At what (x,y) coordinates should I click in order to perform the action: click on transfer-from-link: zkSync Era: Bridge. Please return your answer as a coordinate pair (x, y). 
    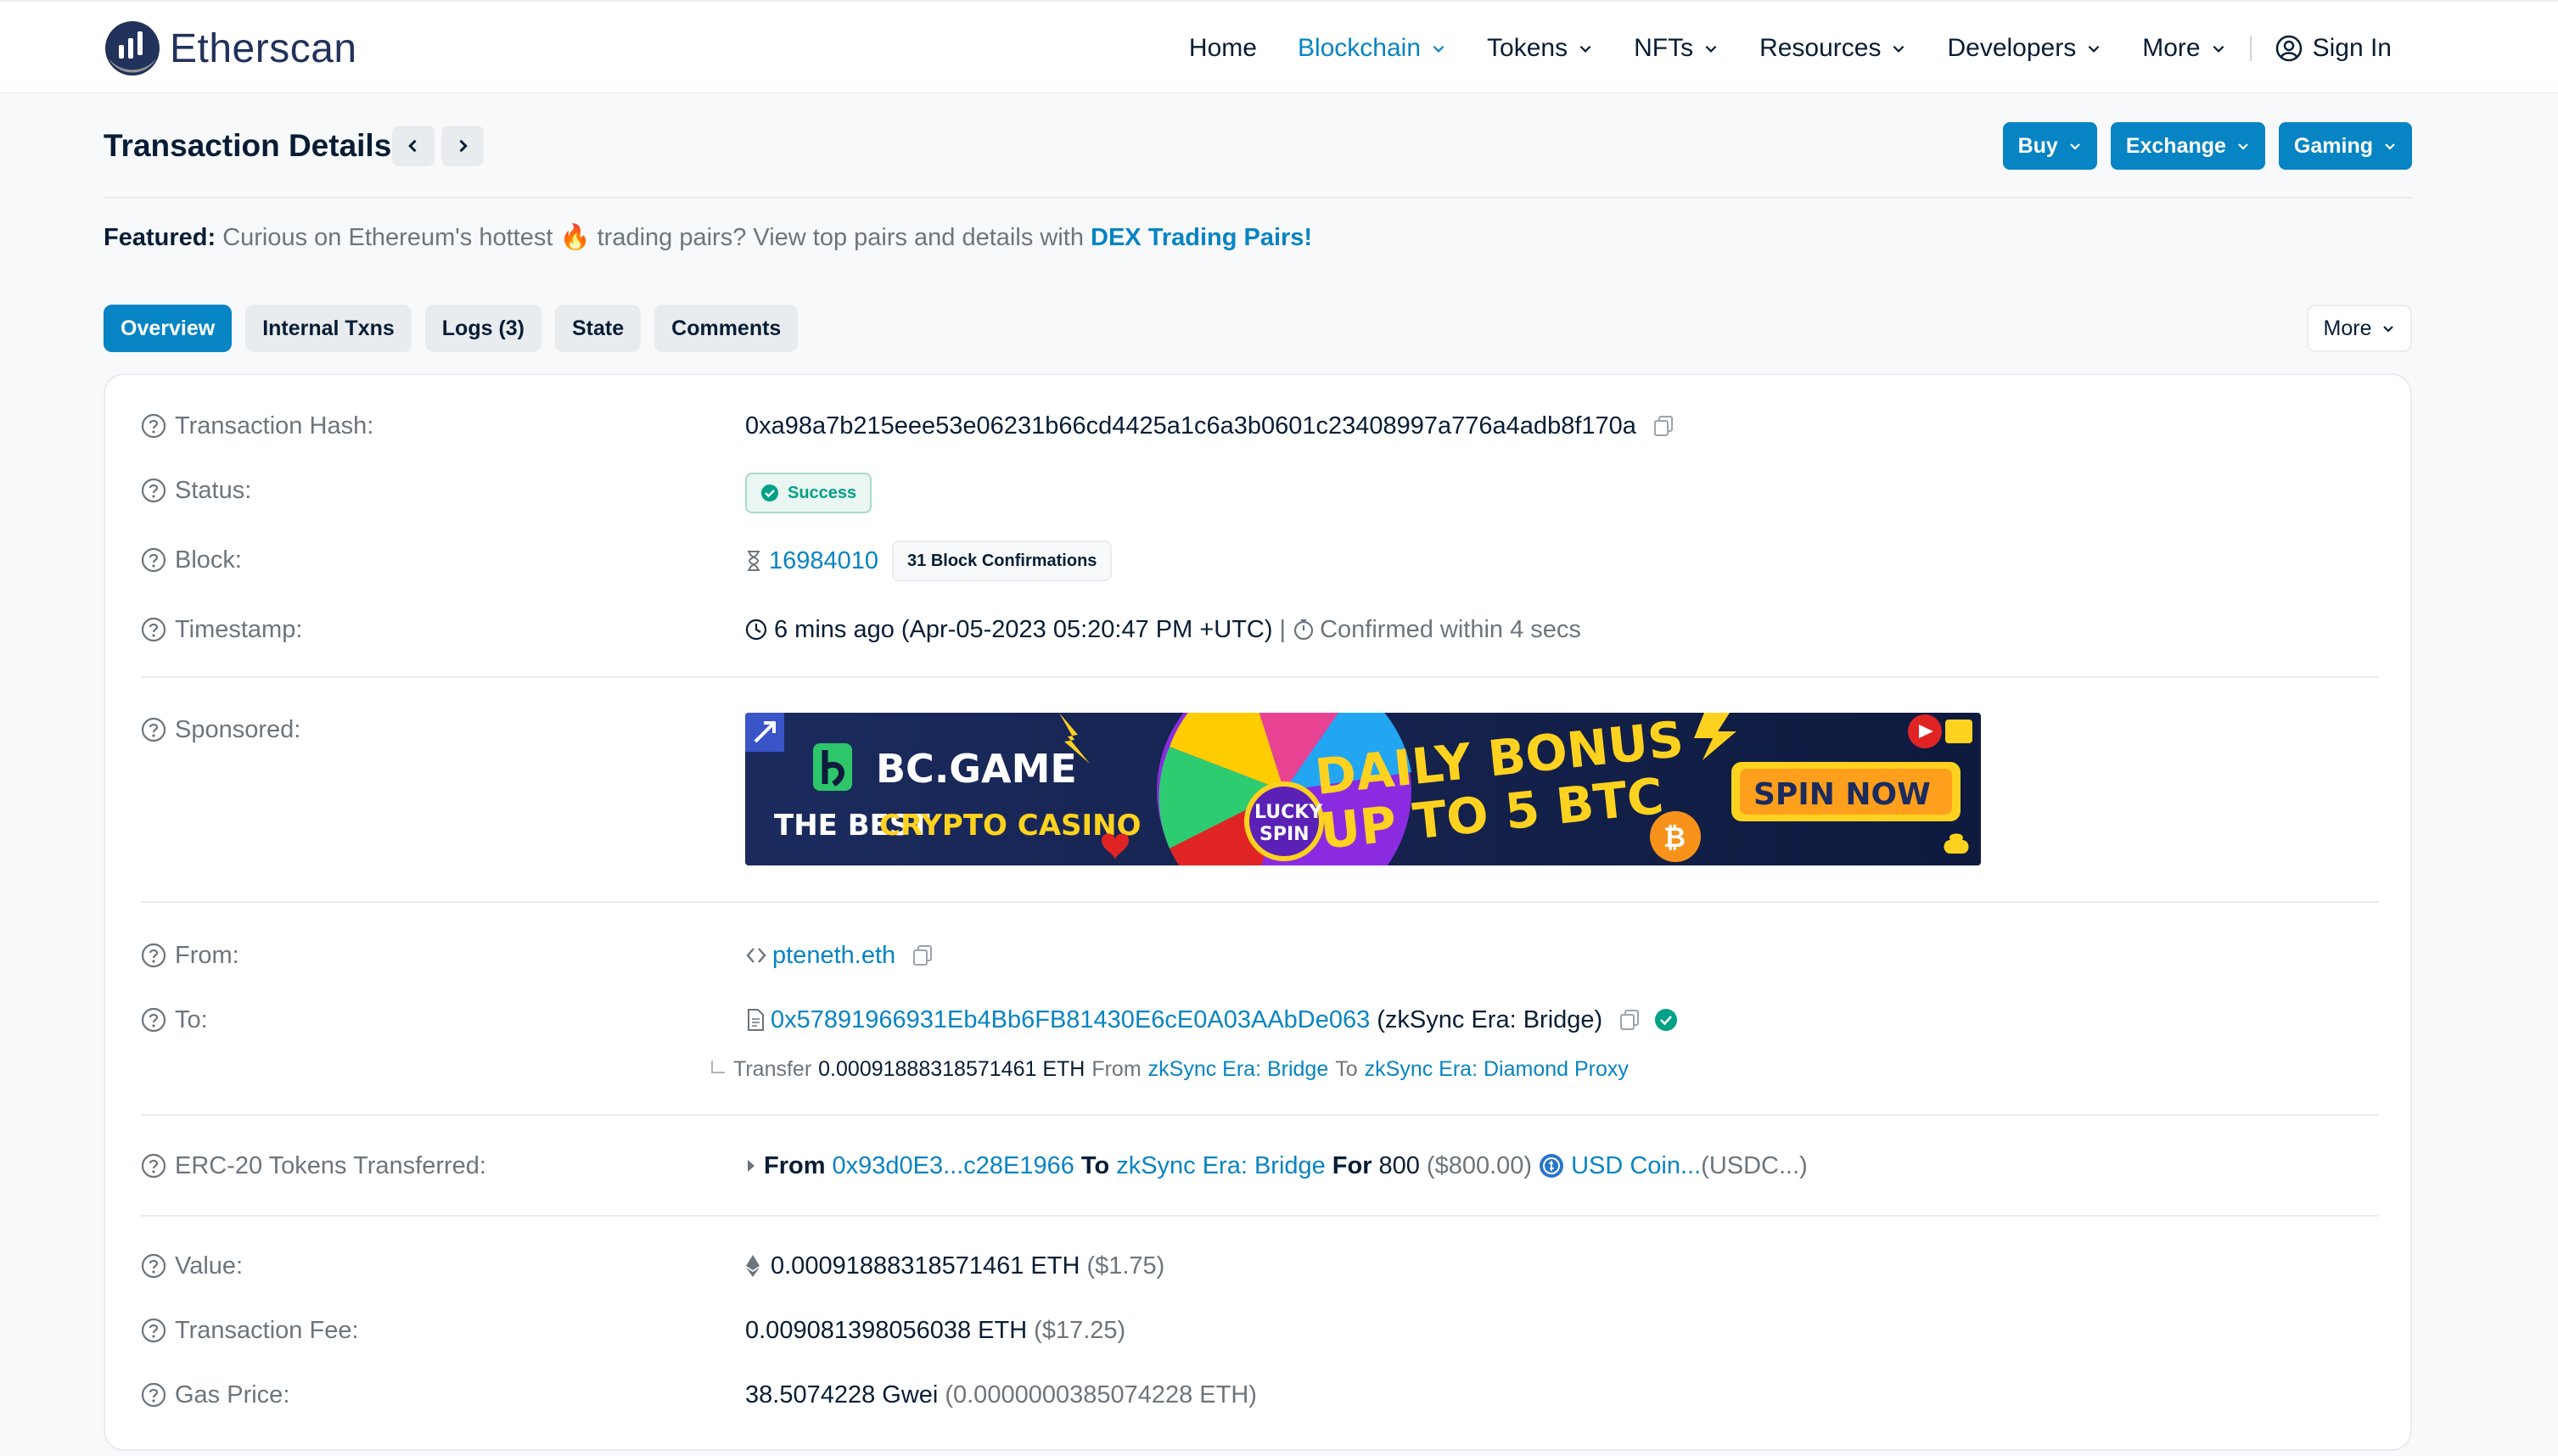
    Looking at the image, I should click on (1238, 1069).